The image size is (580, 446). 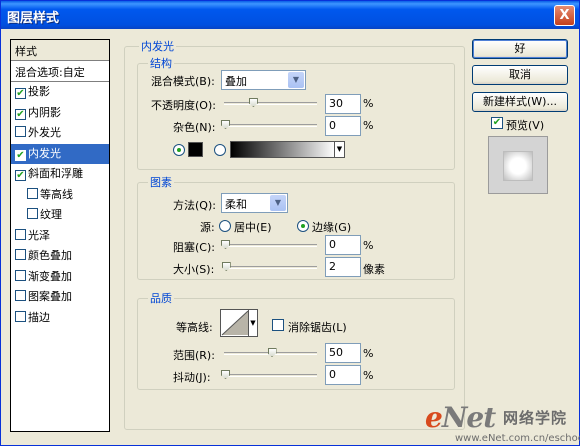 I want to click on inner-glow-title: 内发光, so click(x=157, y=46).